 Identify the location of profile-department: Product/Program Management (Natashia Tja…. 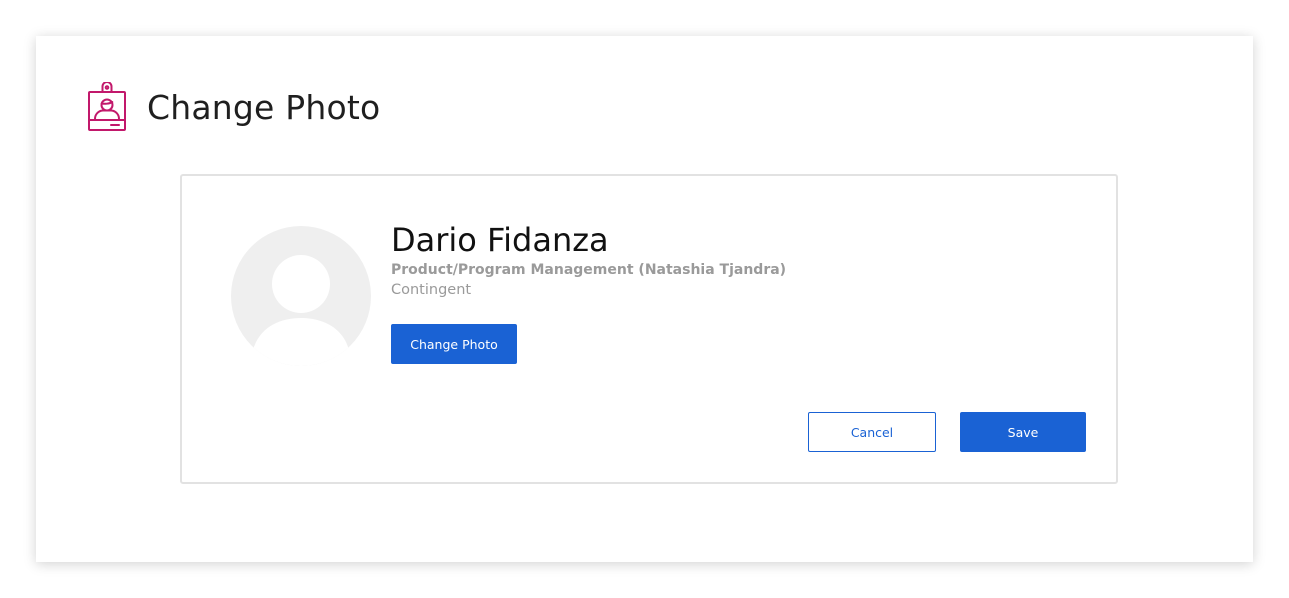
(589, 270).